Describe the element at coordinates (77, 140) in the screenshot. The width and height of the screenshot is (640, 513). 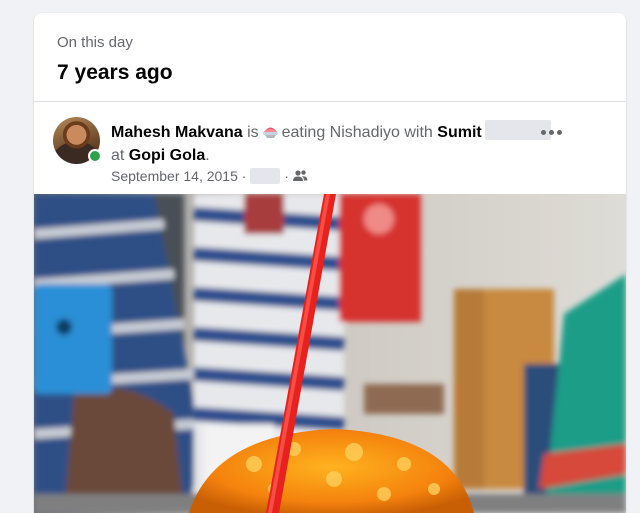
I see `avatar` at that location.